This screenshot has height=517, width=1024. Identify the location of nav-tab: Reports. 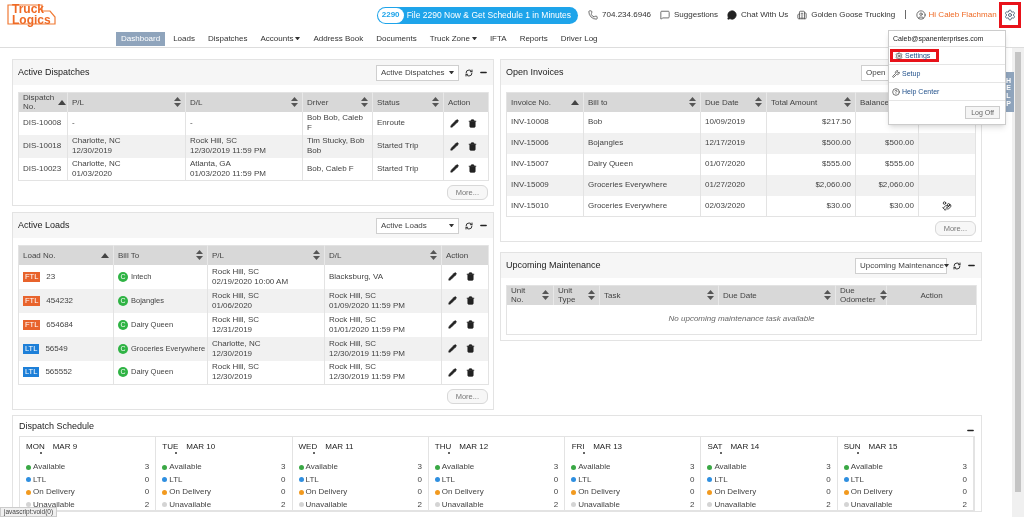
(533, 38).